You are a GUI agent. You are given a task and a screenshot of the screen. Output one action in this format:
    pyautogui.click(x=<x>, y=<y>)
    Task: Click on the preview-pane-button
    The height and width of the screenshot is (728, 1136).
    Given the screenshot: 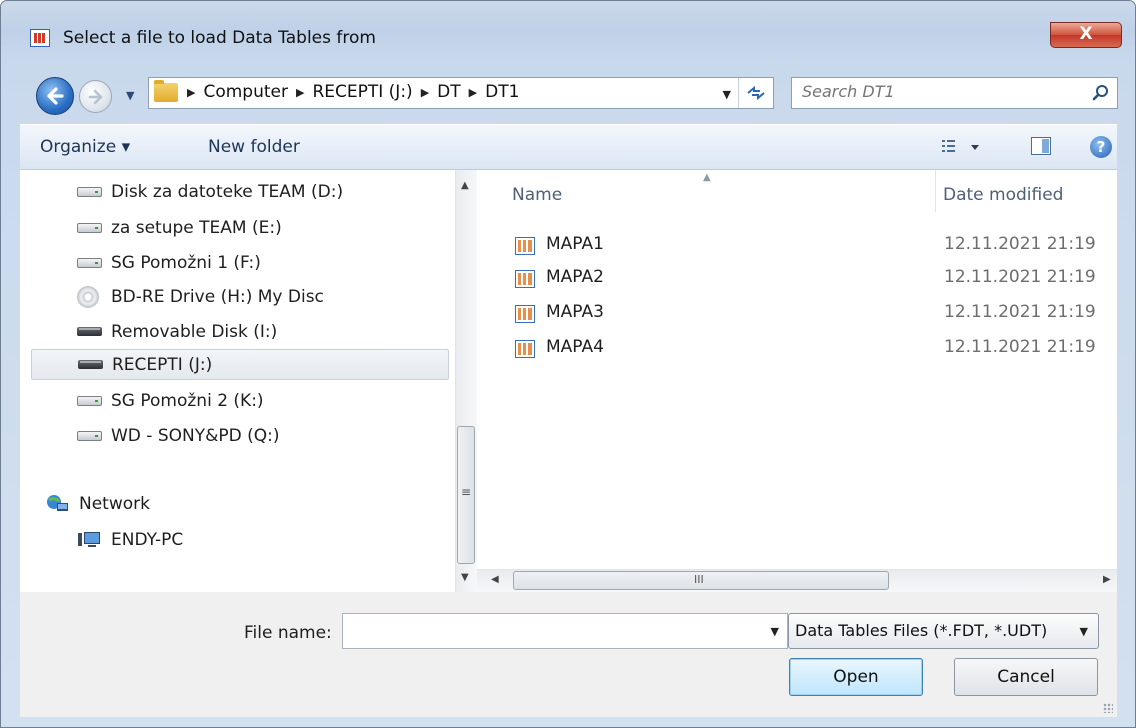 What is the action you would take?
    pyautogui.click(x=1041, y=146)
    